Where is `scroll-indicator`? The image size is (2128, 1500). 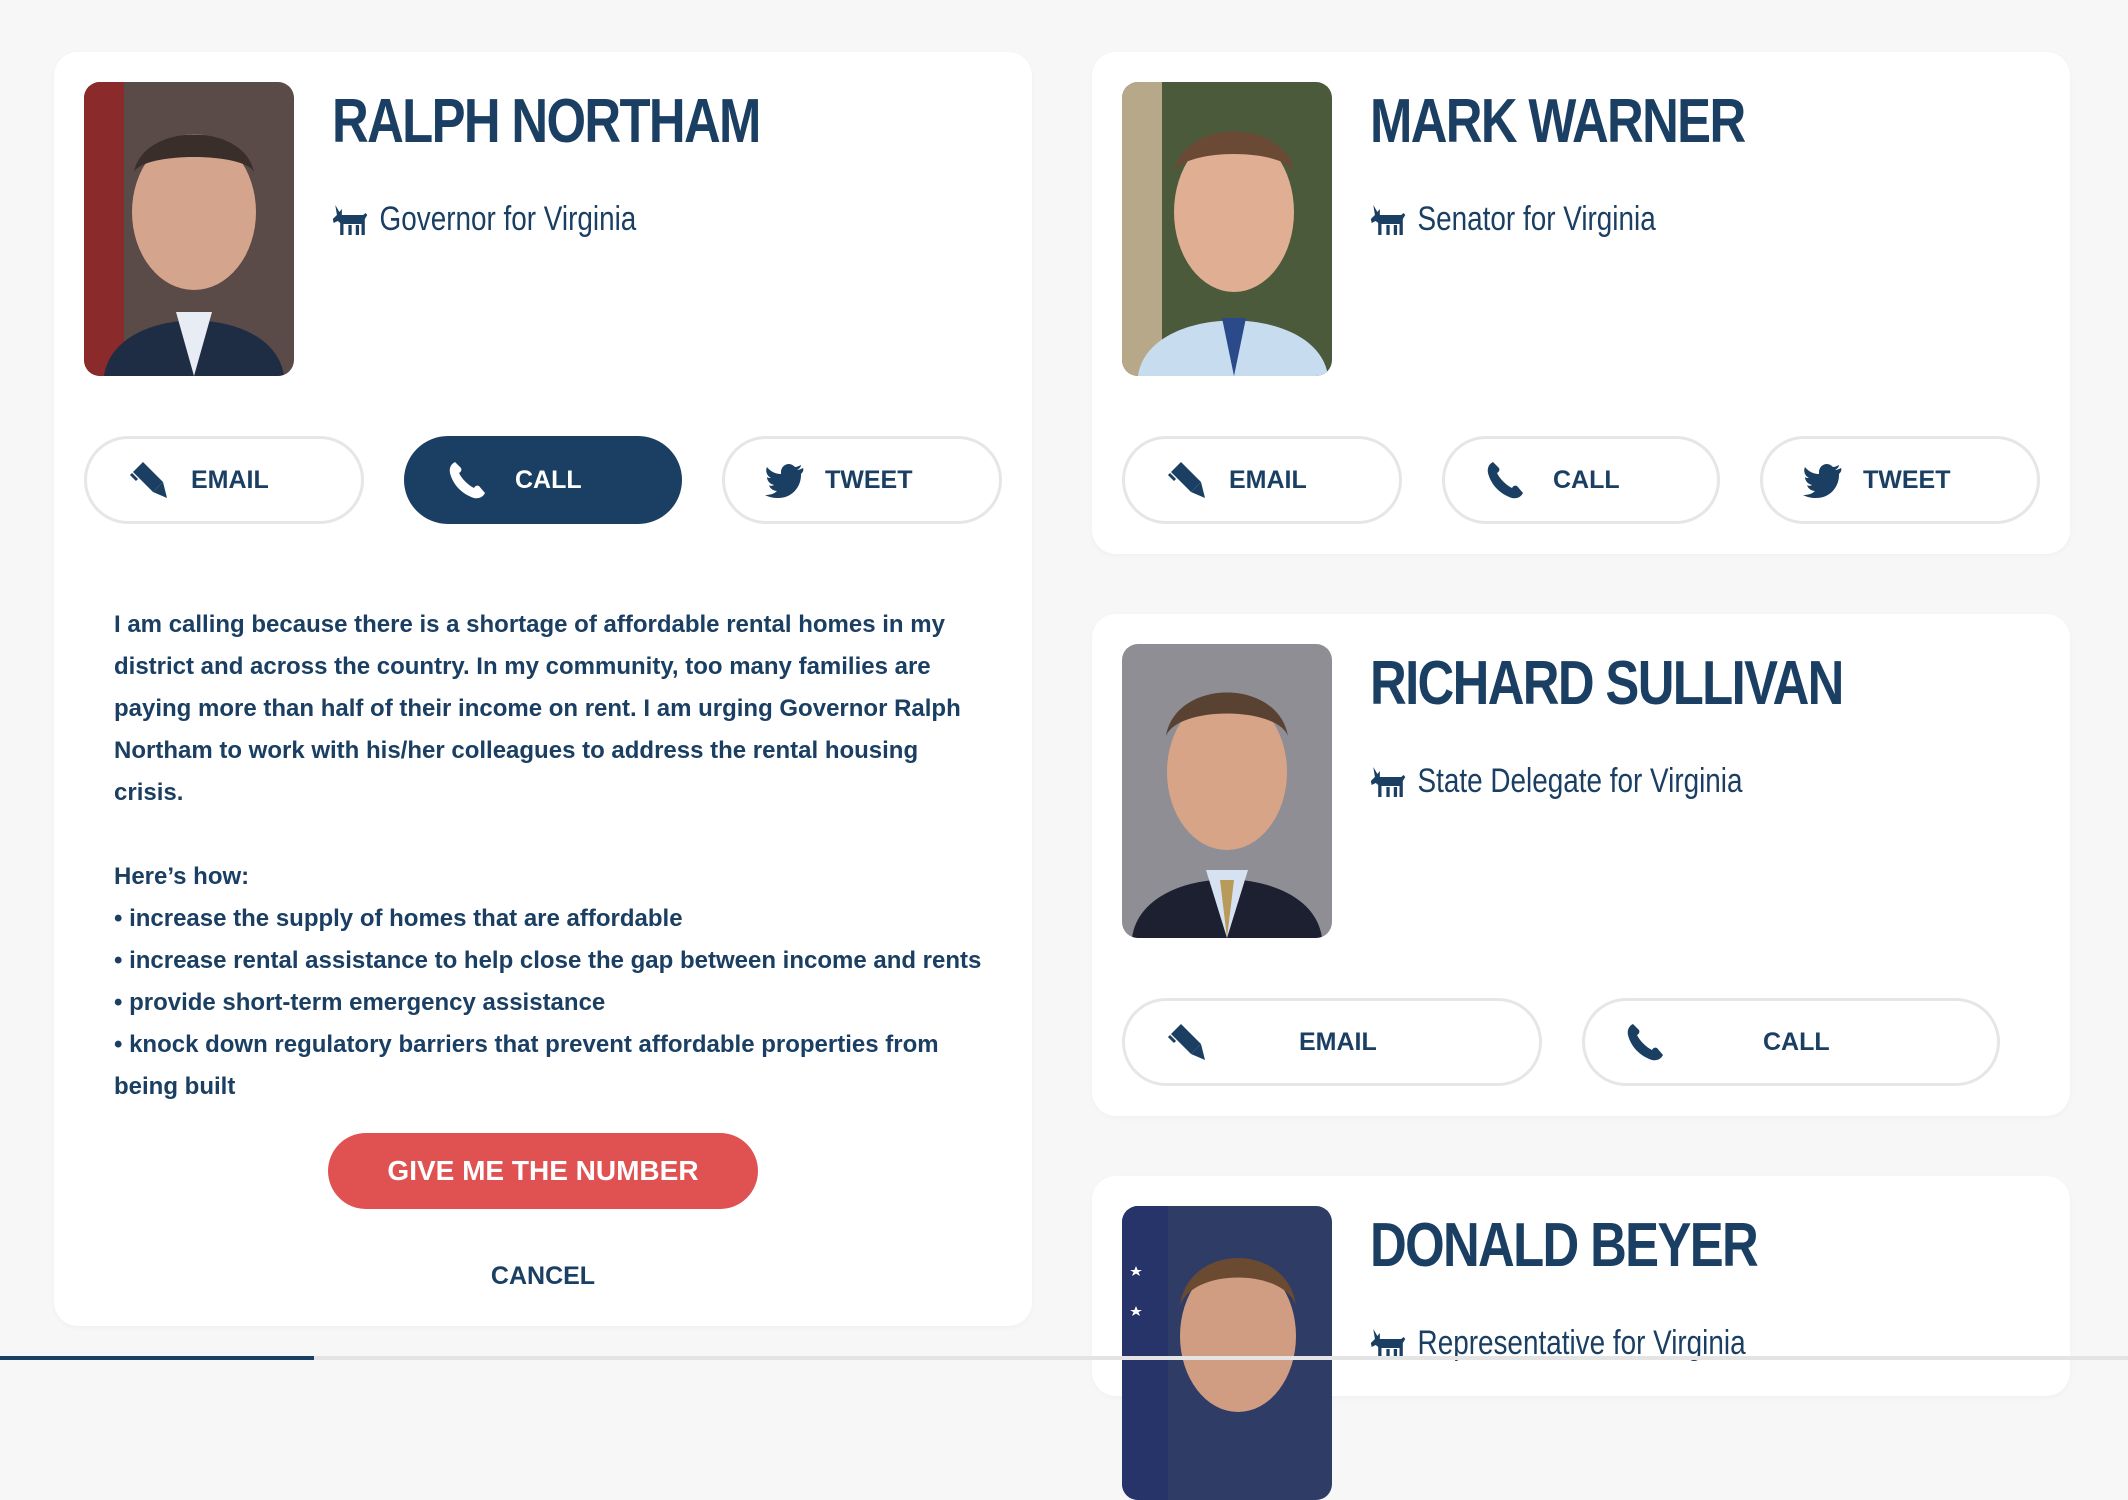
scroll-indicator is located at coordinates (157, 1358).